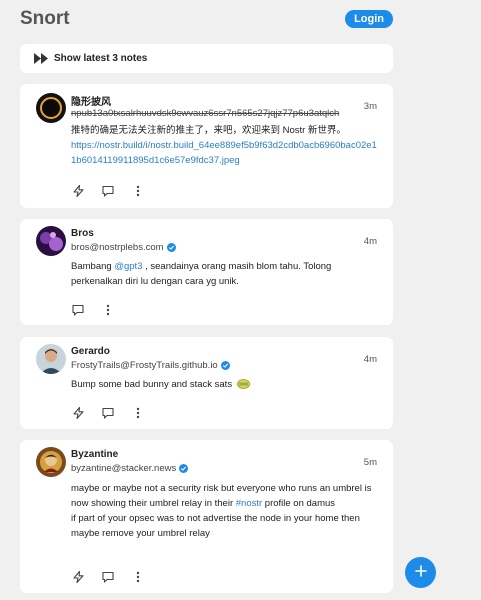 Image resolution: width=481 pixels, height=600 pixels. Describe the element at coordinates (243, 386) in the screenshot. I see `money-emoji-icon` at that location.